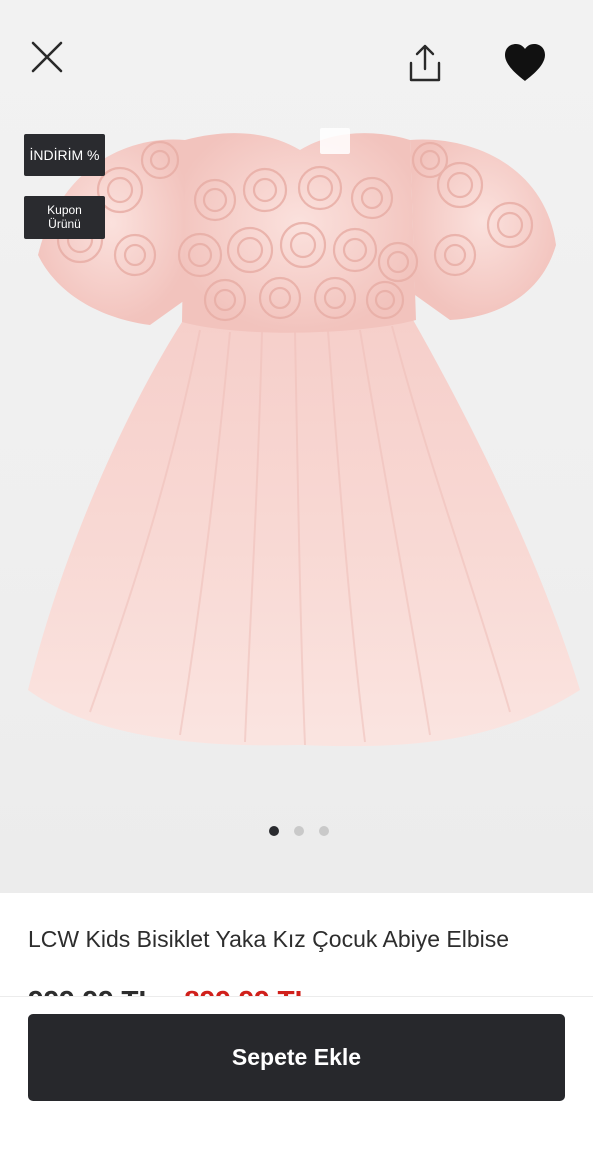  What do you see at coordinates (296, 1057) in the screenshot?
I see `add-to-cart-button: Sepete Ekle` at bounding box center [296, 1057].